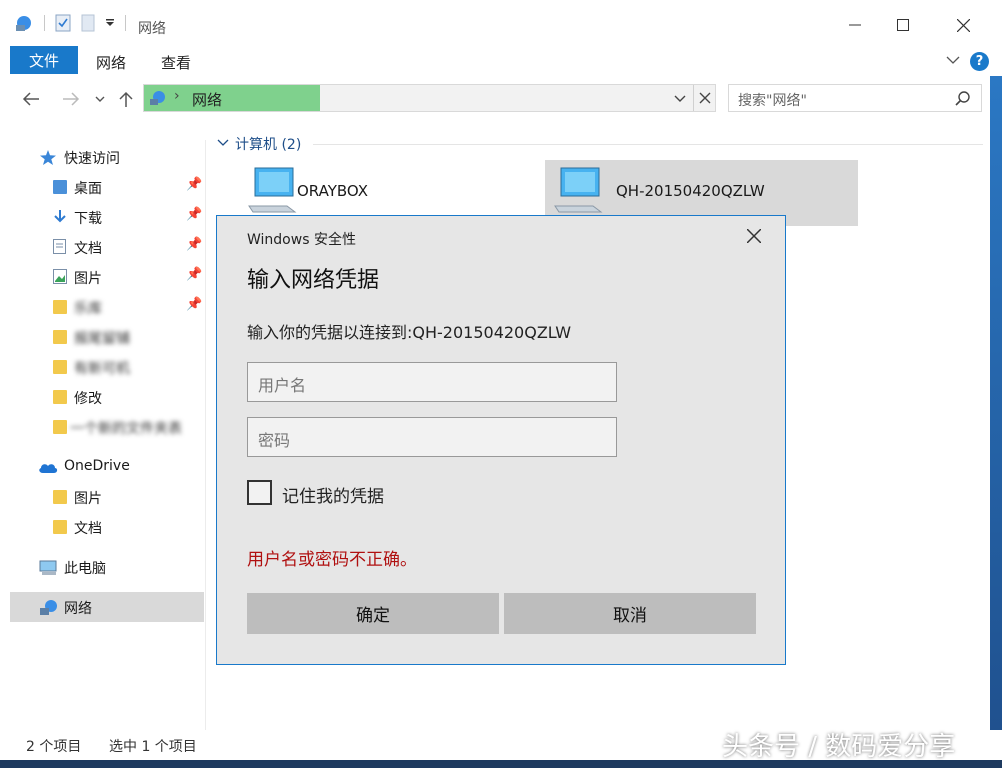 This screenshot has width=1002, height=768. Describe the element at coordinates (705, 98) in the screenshot. I see `clear-address-icon` at that location.